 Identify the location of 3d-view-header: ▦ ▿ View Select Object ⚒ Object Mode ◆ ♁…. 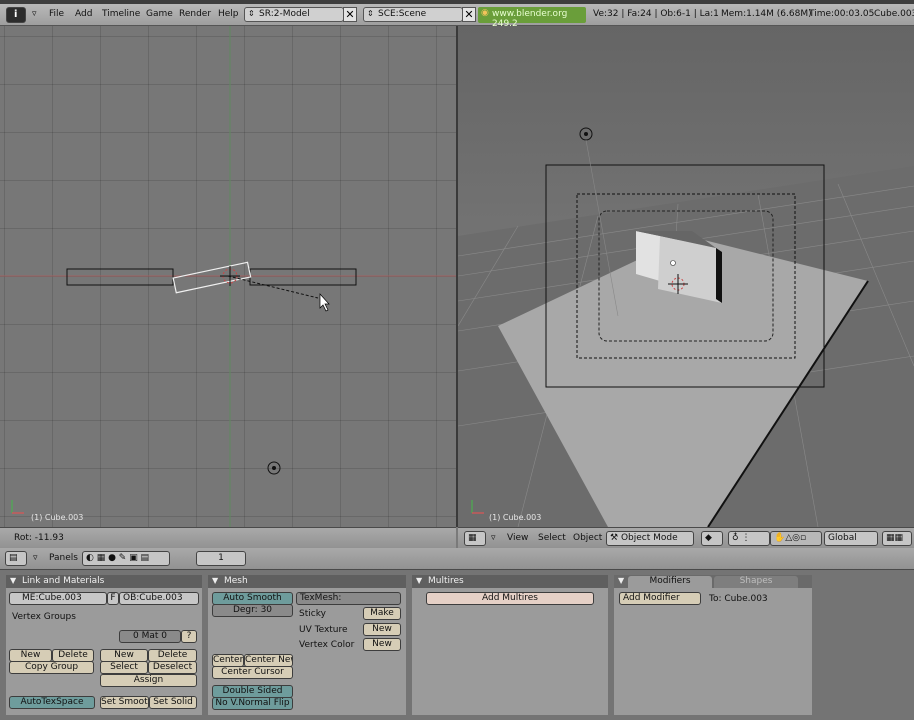
(686, 537).